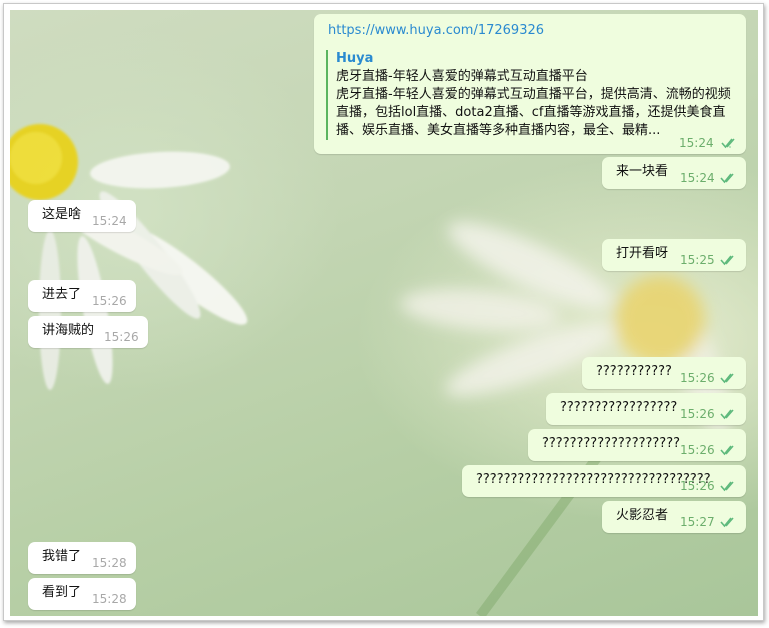  Describe the element at coordinates (674, 255) in the screenshot. I see `outgoing-message-bubble: 打开看呀 15:25` at that location.